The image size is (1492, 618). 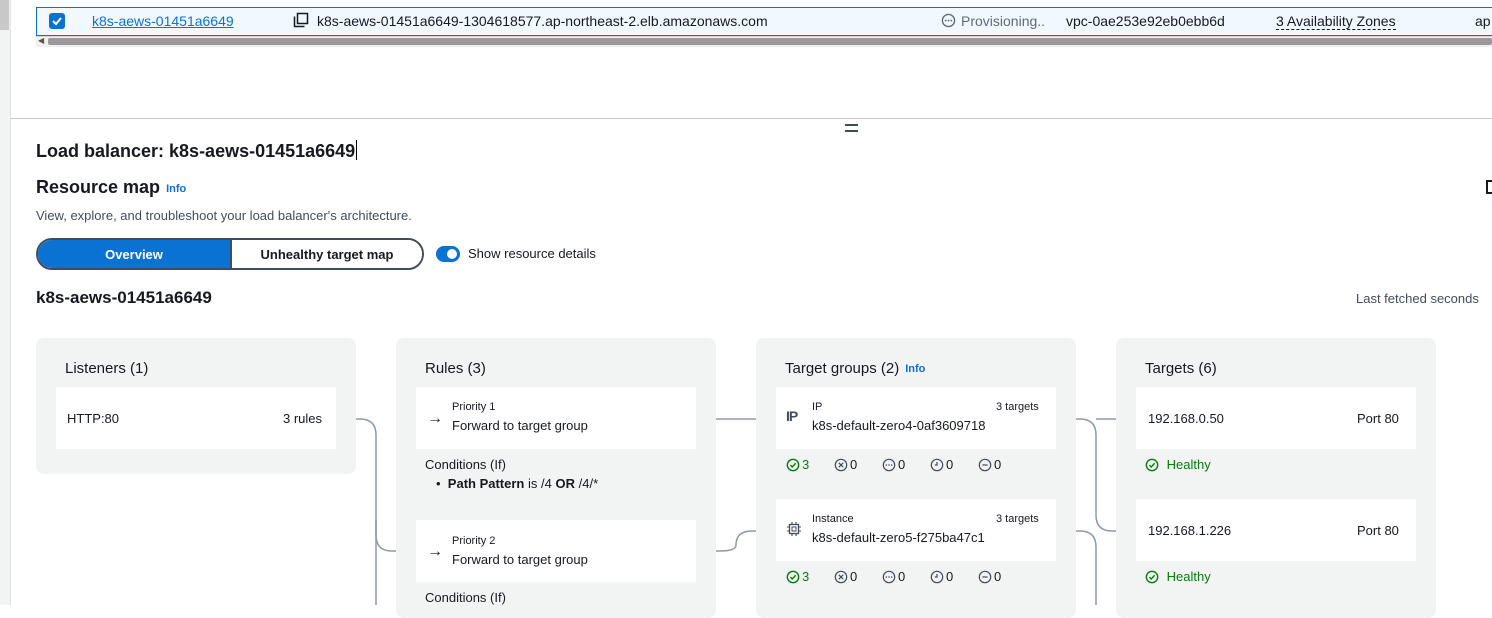 What do you see at coordinates (792, 416) in the screenshot?
I see `ip-type-icon: IP` at bounding box center [792, 416].